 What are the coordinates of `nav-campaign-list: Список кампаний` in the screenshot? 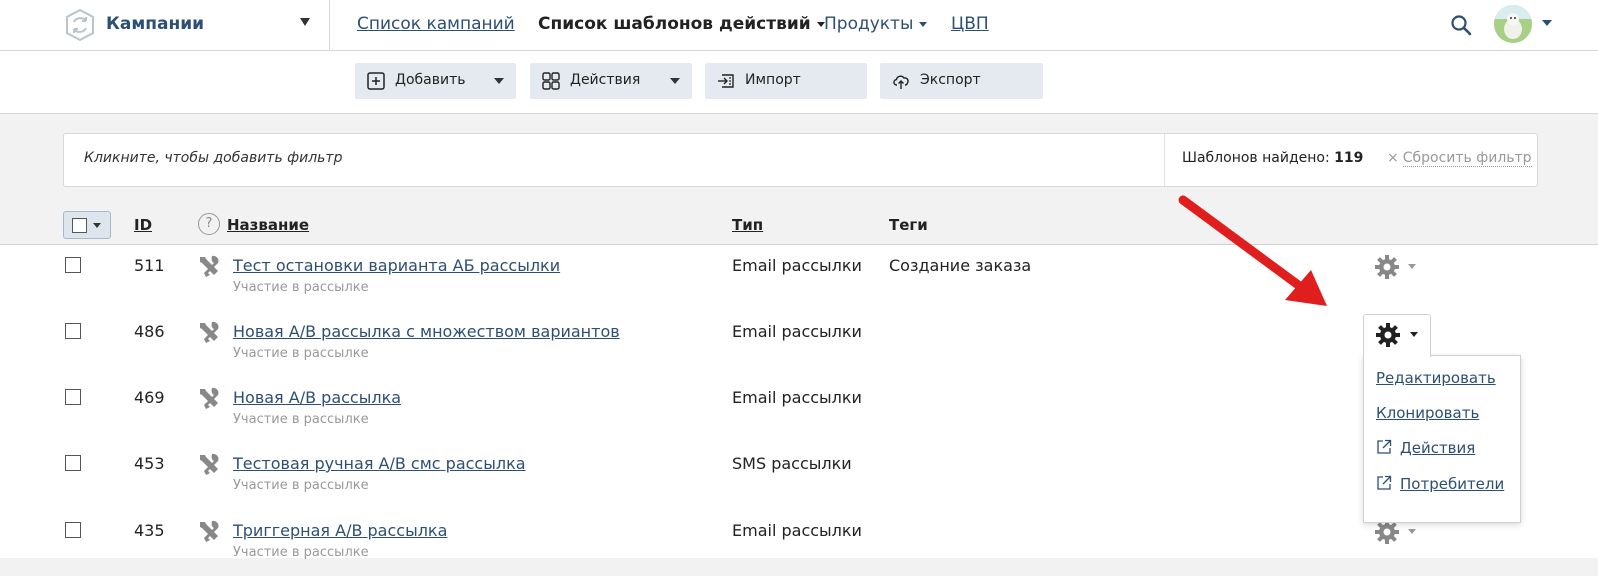 It's located at (436, 24).